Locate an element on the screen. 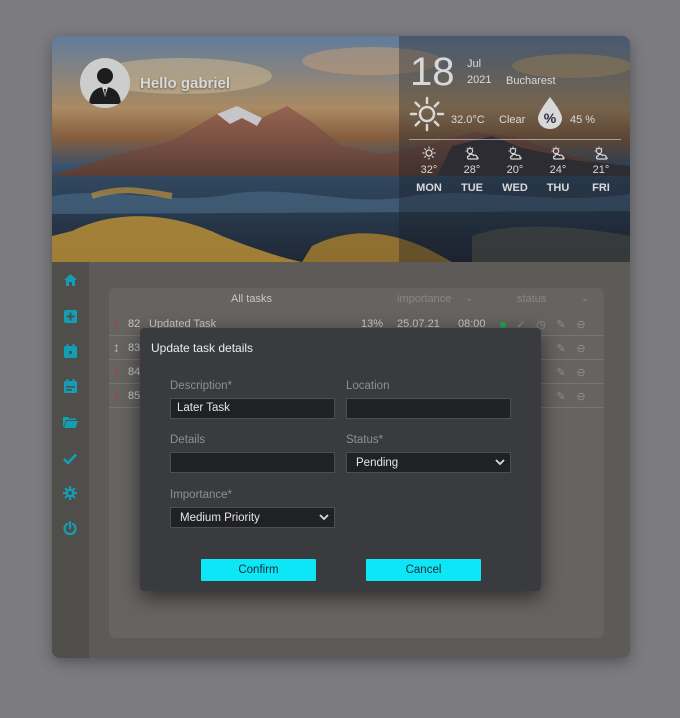 Image resolution: width=680 pixels, height=718 pixels. confirm-button: Confirm is located at coordinates (258, 570).